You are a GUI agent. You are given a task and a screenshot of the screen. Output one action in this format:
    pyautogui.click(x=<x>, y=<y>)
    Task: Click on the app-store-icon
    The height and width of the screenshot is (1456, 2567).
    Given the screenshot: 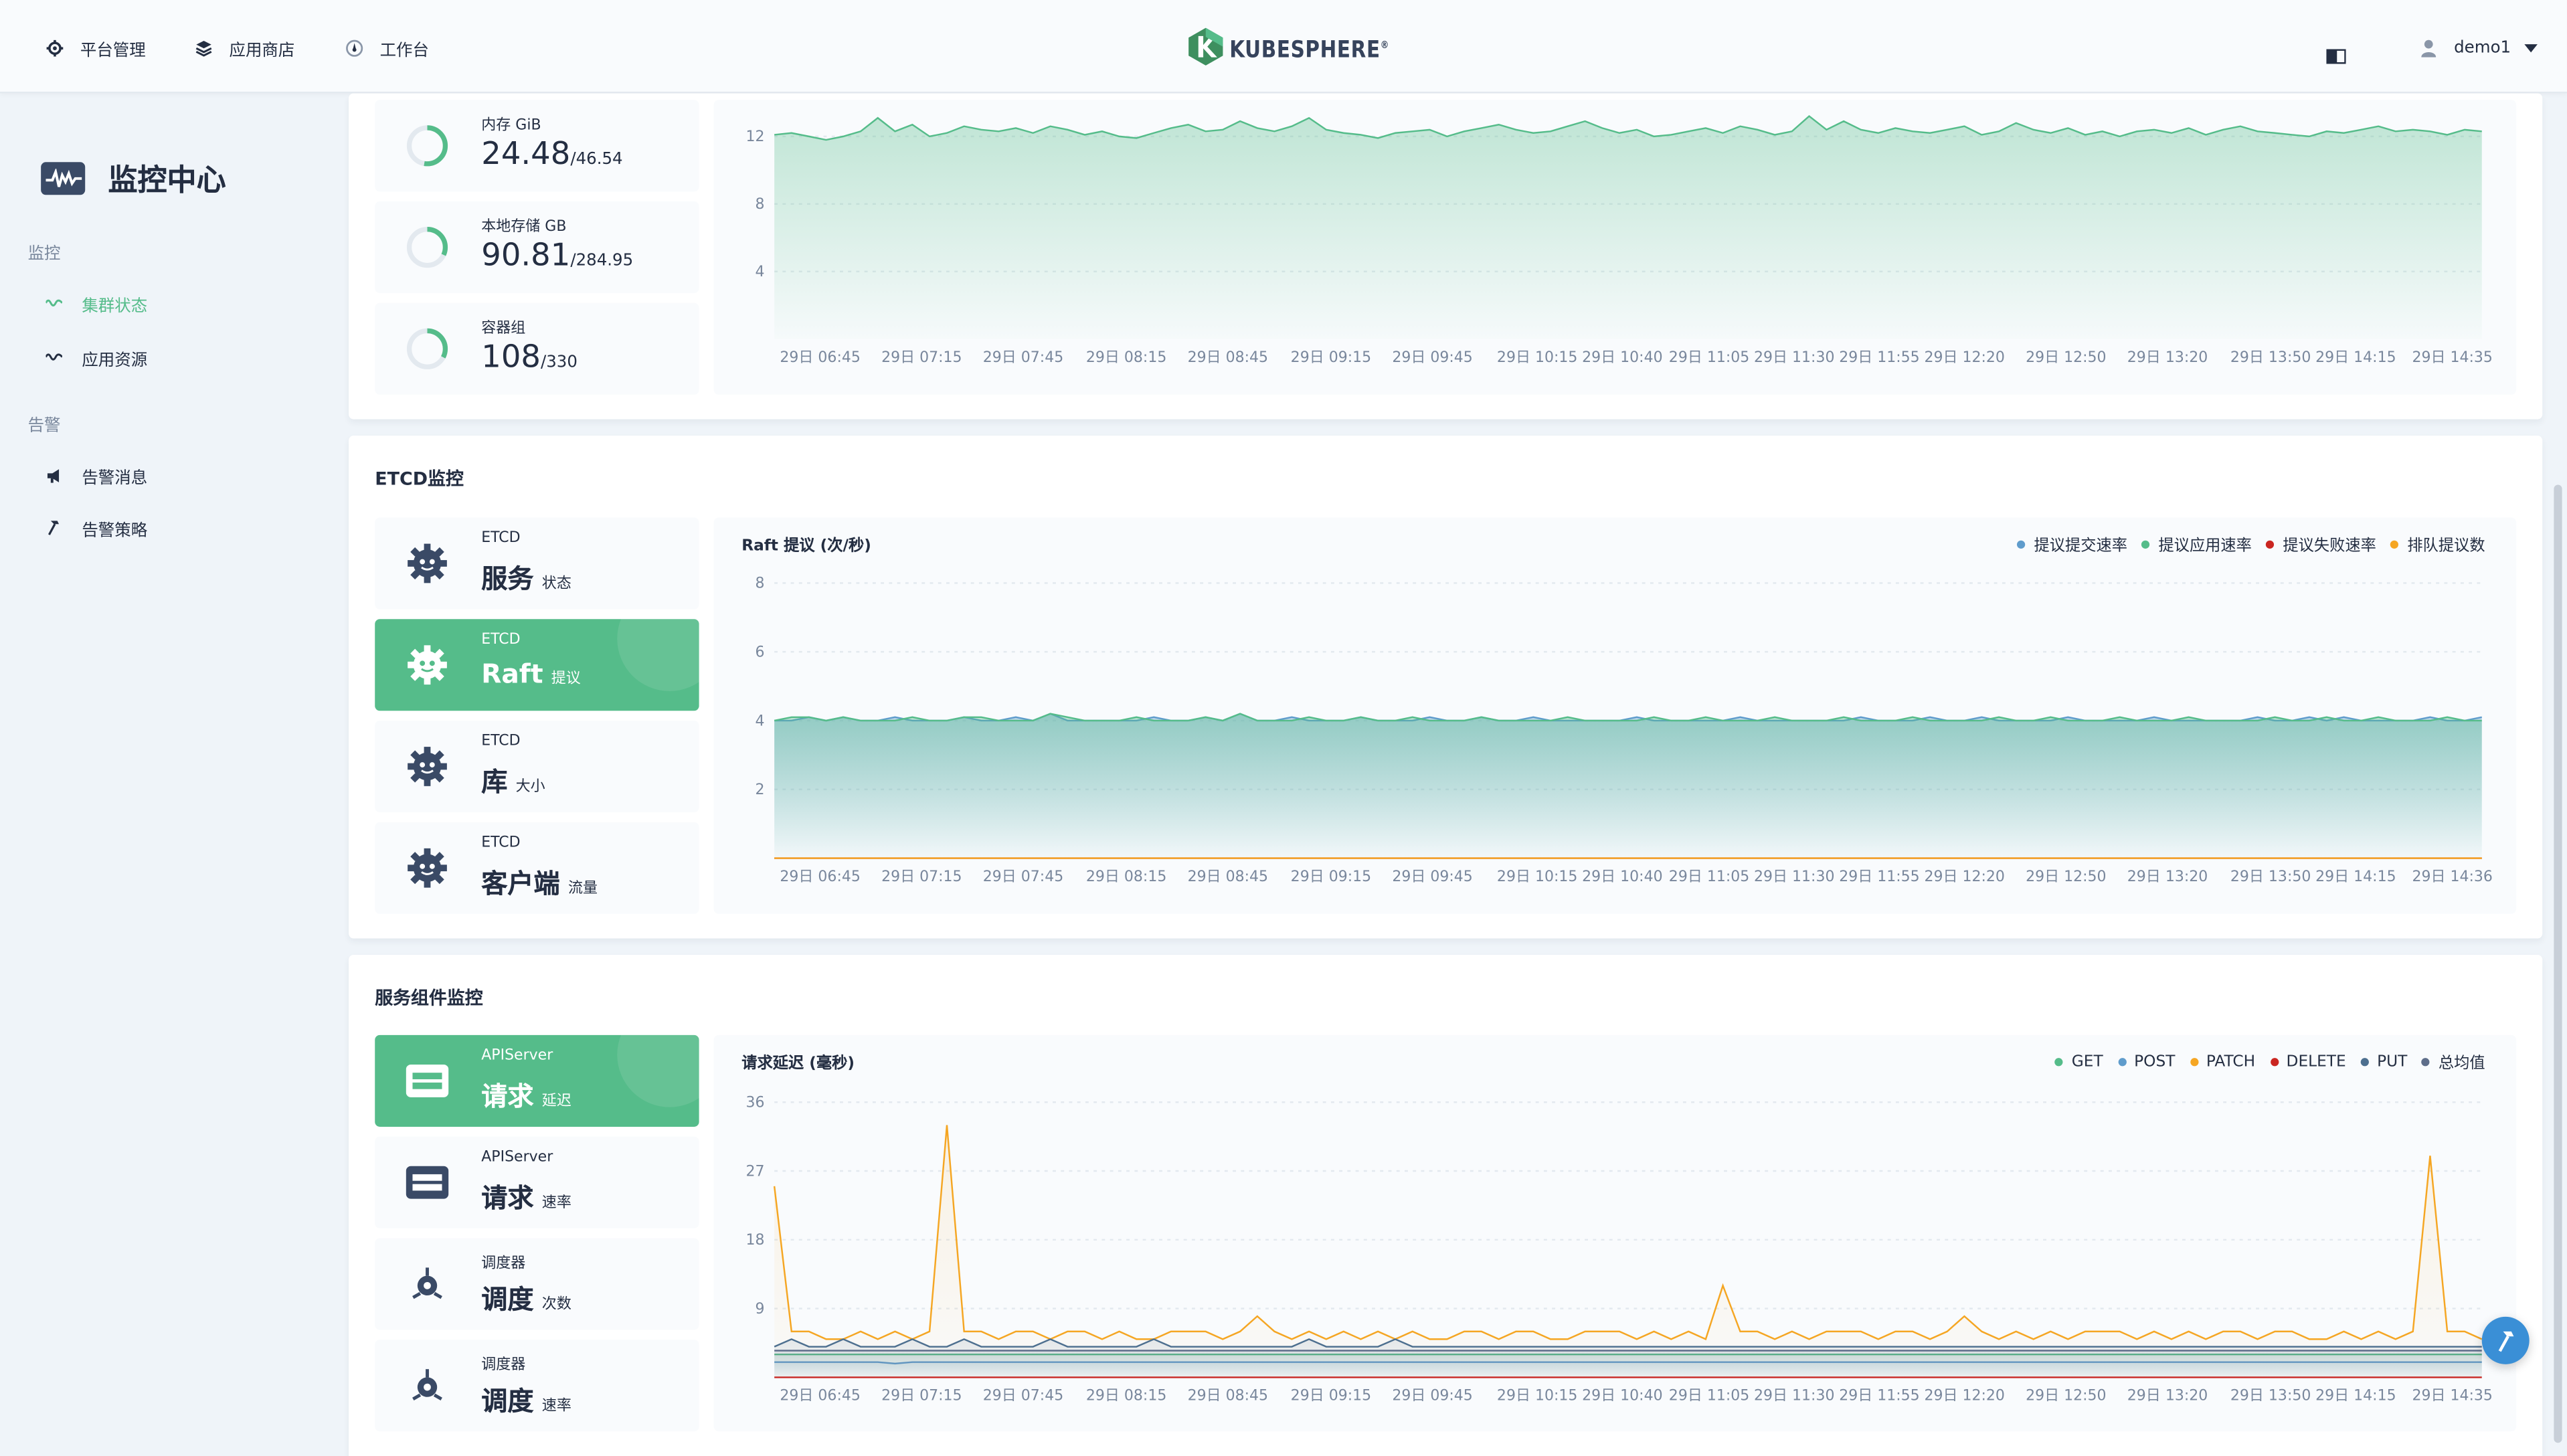 What is the action you would take?
    pyautogui.click(x=203, y=47)
    